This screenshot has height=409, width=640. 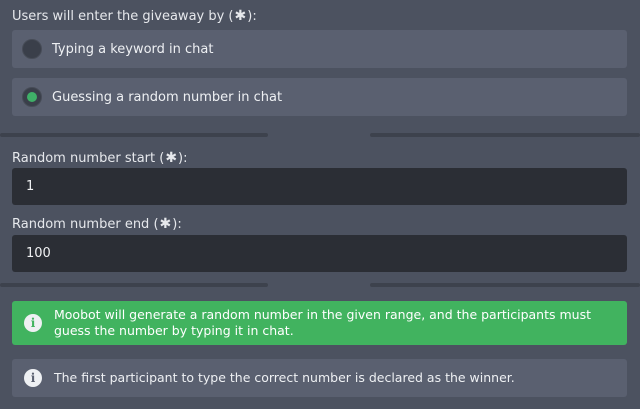 I want to click on random-start-input: 1, so click(x=319, y=186).